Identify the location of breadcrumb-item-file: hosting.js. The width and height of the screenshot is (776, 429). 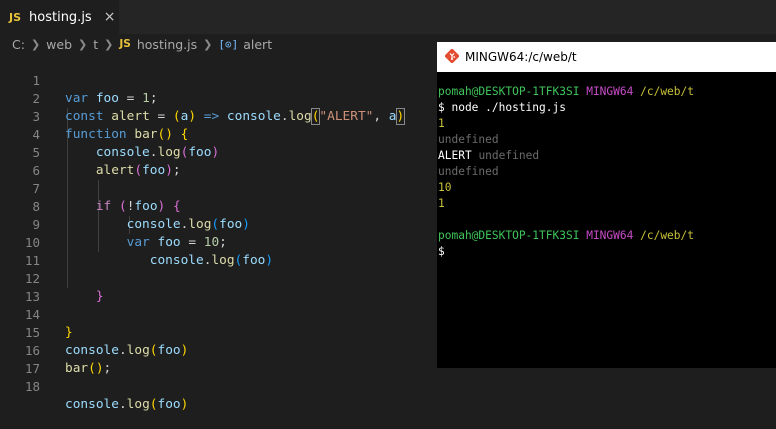
(167, 44).